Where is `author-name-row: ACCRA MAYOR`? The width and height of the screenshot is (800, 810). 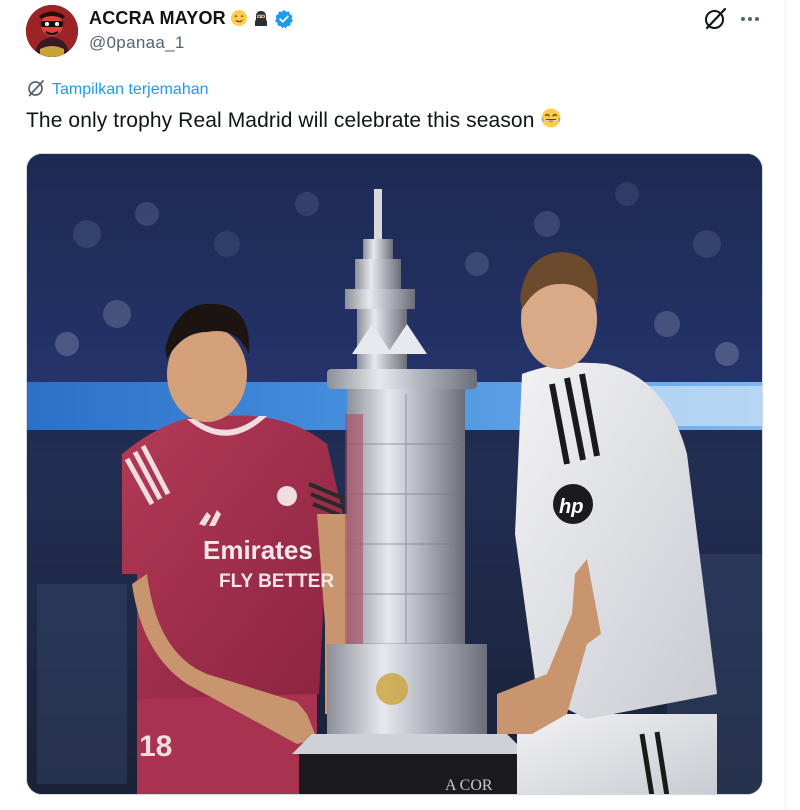 author-name-row: ACCRA MAYOR is located at coordinates (191, 18).